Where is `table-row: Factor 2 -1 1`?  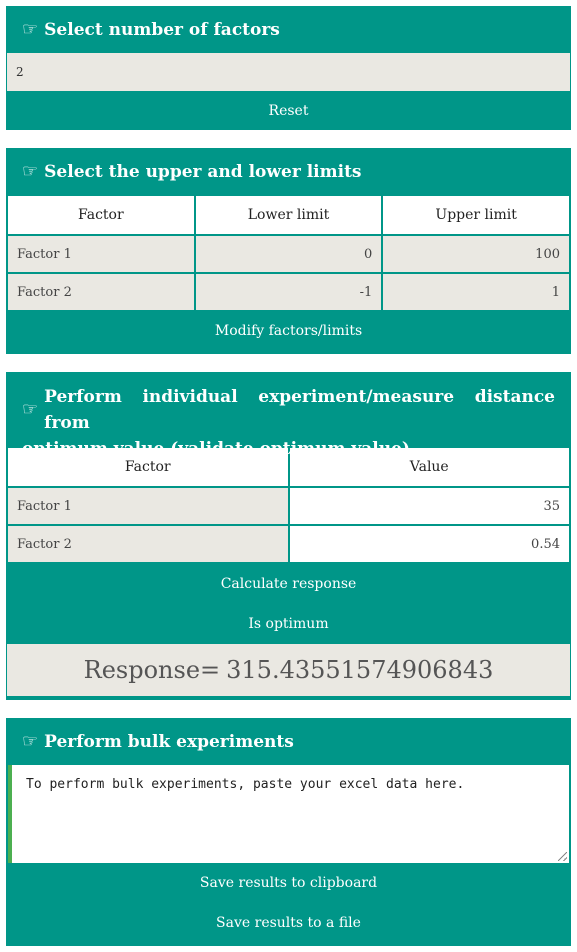
table-row: Factor 2 -1 1 is located at coordinates (288, 292).